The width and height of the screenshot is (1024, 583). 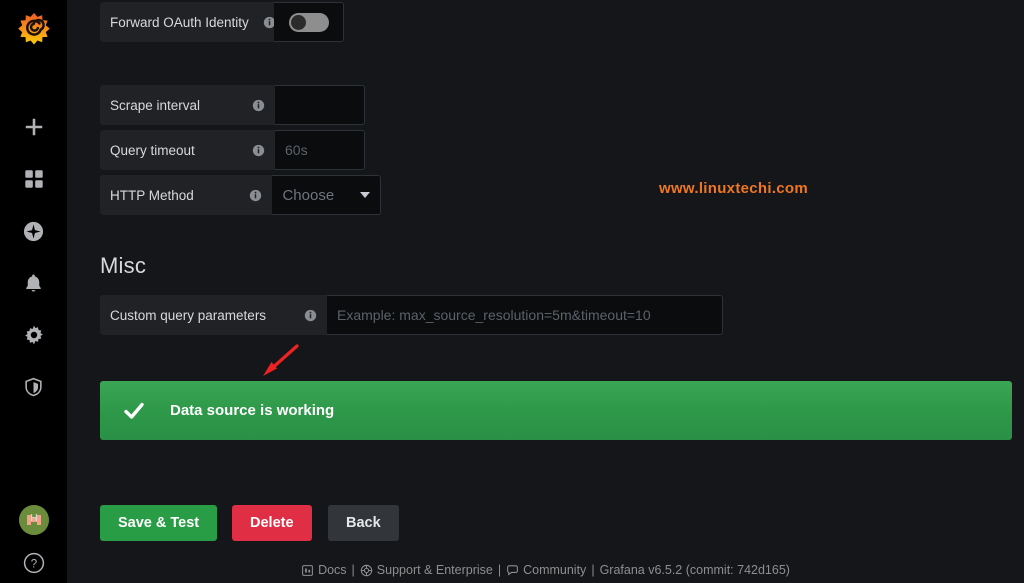 I want to click on back-button: Back, so click(x=363, y=523).